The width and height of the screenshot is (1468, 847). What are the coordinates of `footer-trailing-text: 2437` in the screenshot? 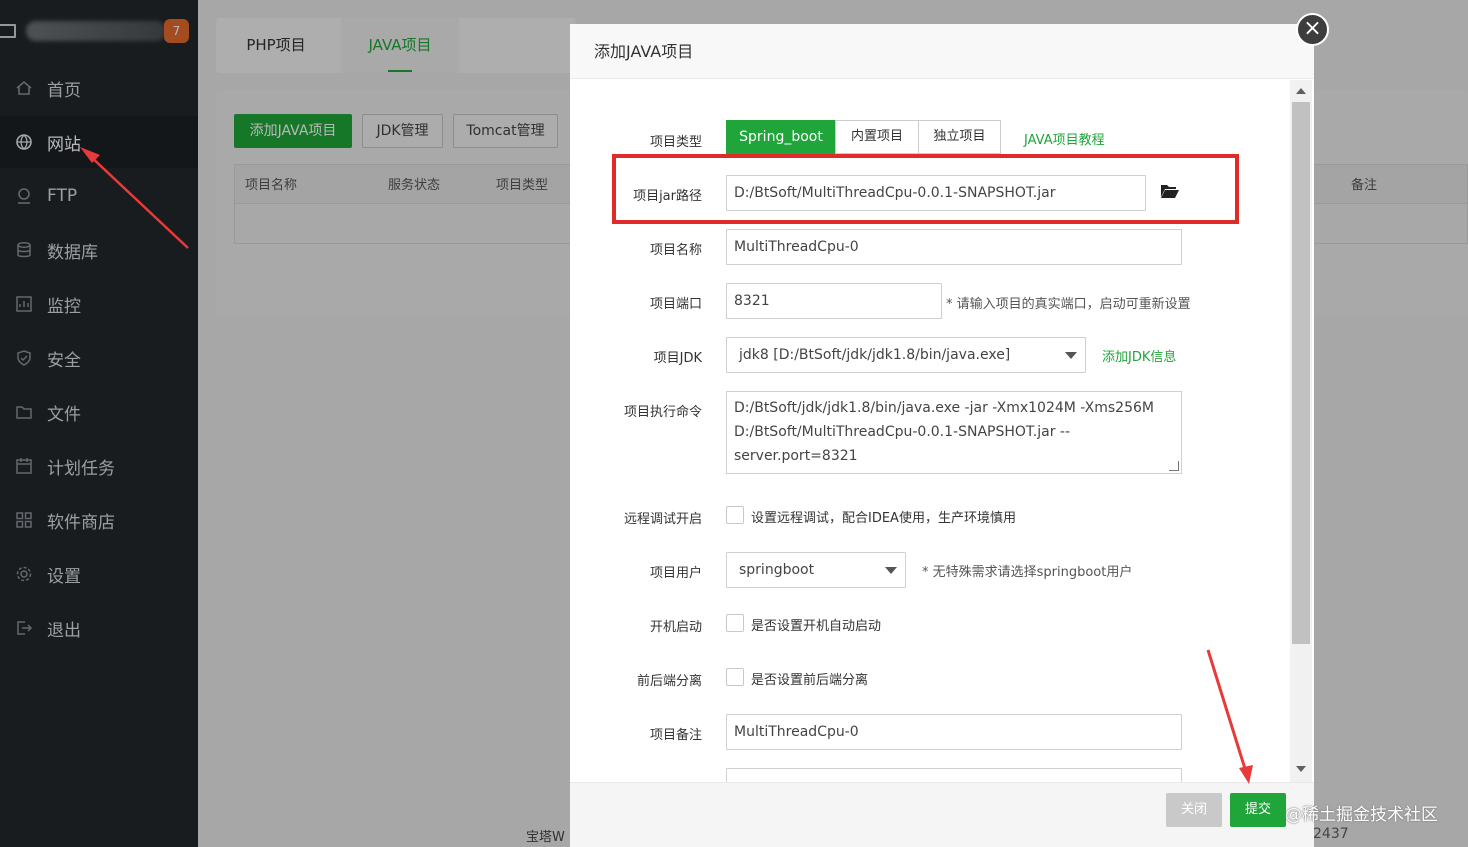 It's located at (1331, 834).